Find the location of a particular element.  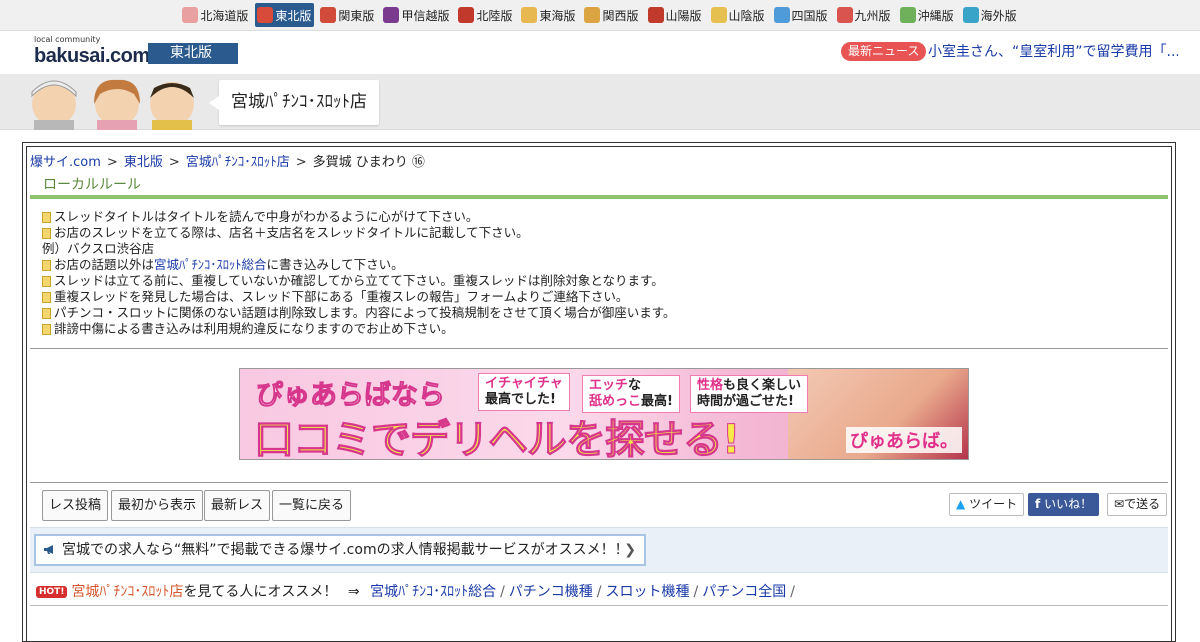

region-label: 関東版 is located at coordinates (356, 15).